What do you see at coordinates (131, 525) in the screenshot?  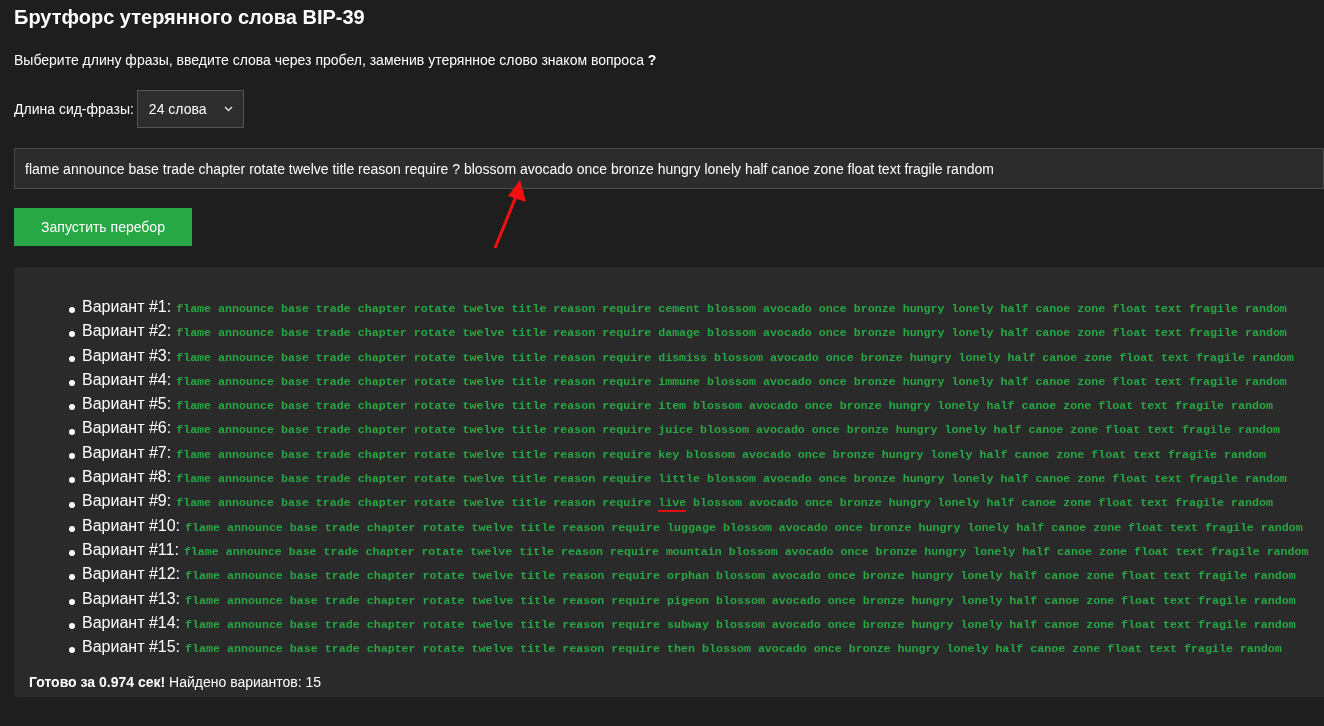 I see `variant-label: Вариант #10:` at bounding box center [131, 525].